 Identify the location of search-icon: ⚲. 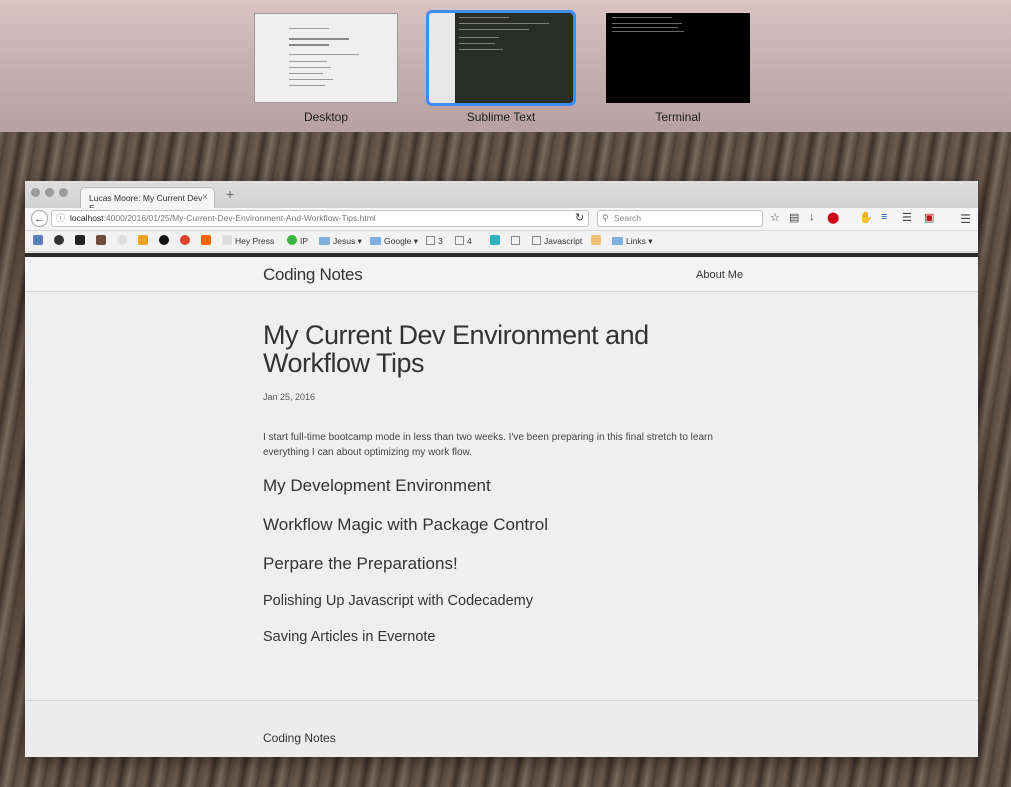
(605, 218).